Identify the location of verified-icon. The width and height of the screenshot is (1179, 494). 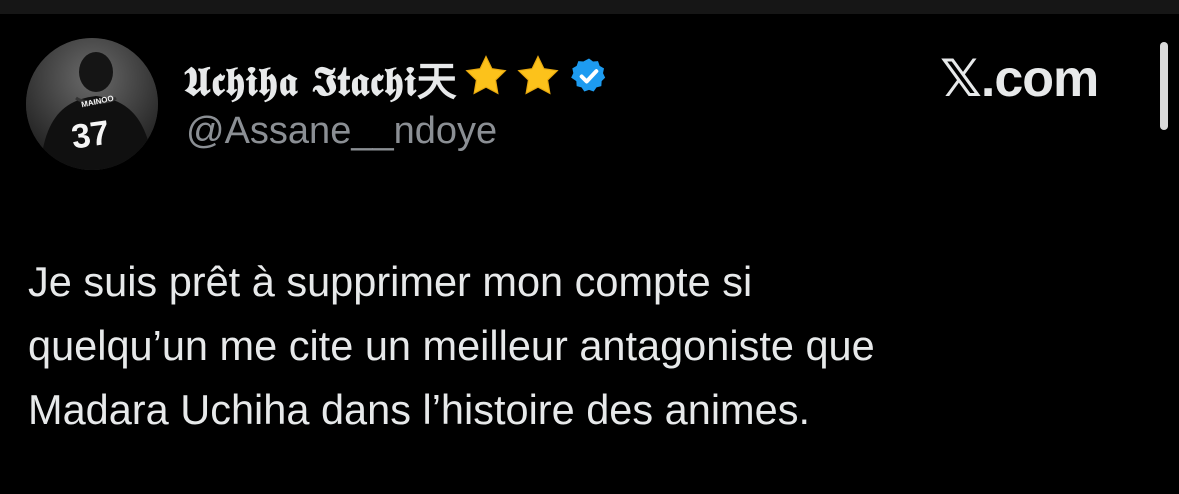
(589, 78).